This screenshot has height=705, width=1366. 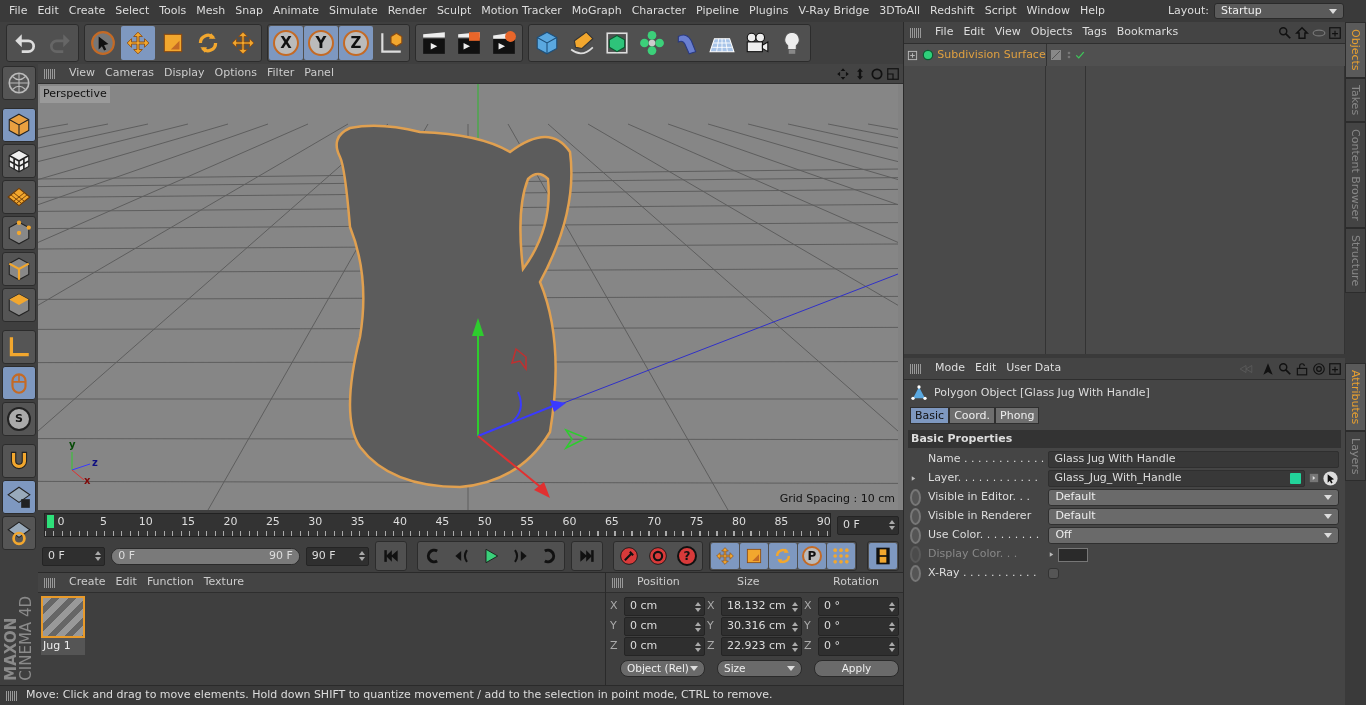 What do you see at coordinates (754, 556) in the screenshot?
I see `scale-tool-button` at bounding box center [754, 556].